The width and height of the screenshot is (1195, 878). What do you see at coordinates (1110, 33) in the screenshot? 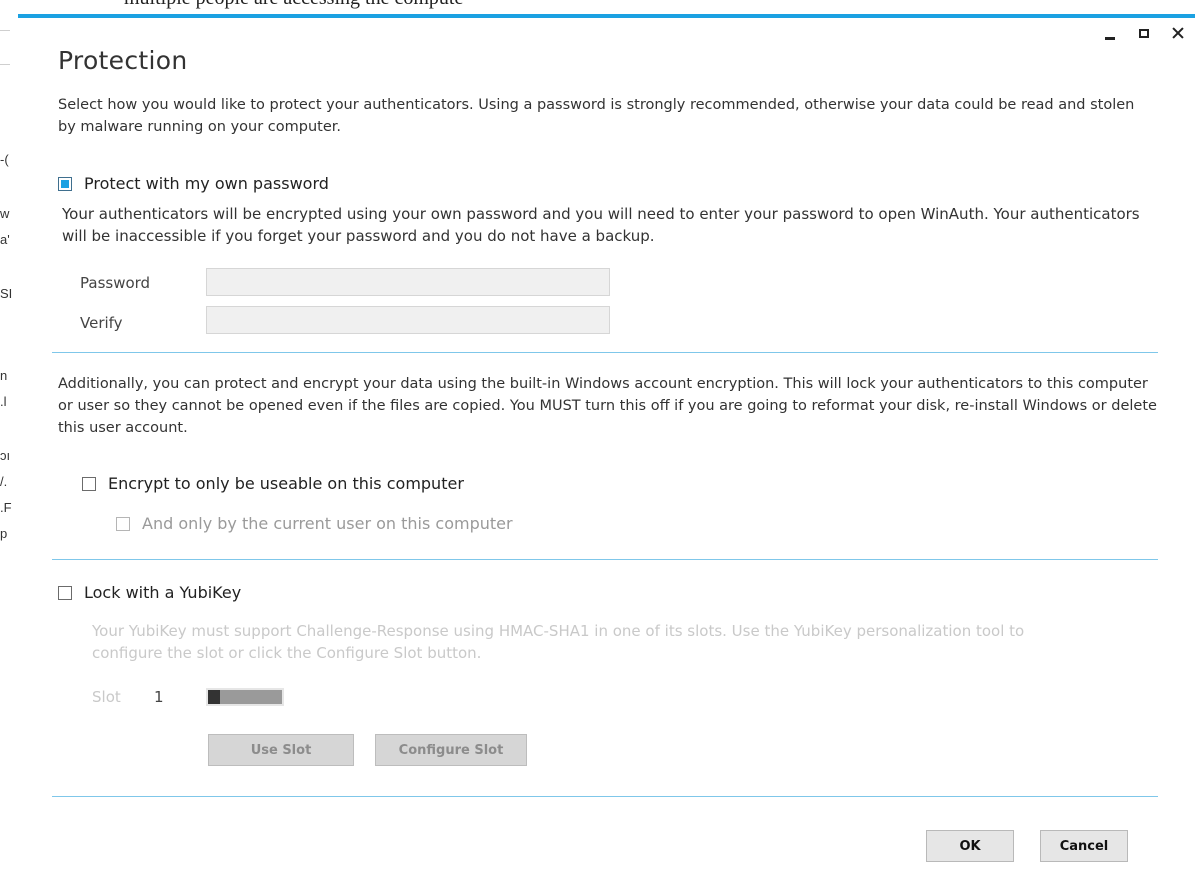
I see `minimize-button` at bounding box center [1110, 33].